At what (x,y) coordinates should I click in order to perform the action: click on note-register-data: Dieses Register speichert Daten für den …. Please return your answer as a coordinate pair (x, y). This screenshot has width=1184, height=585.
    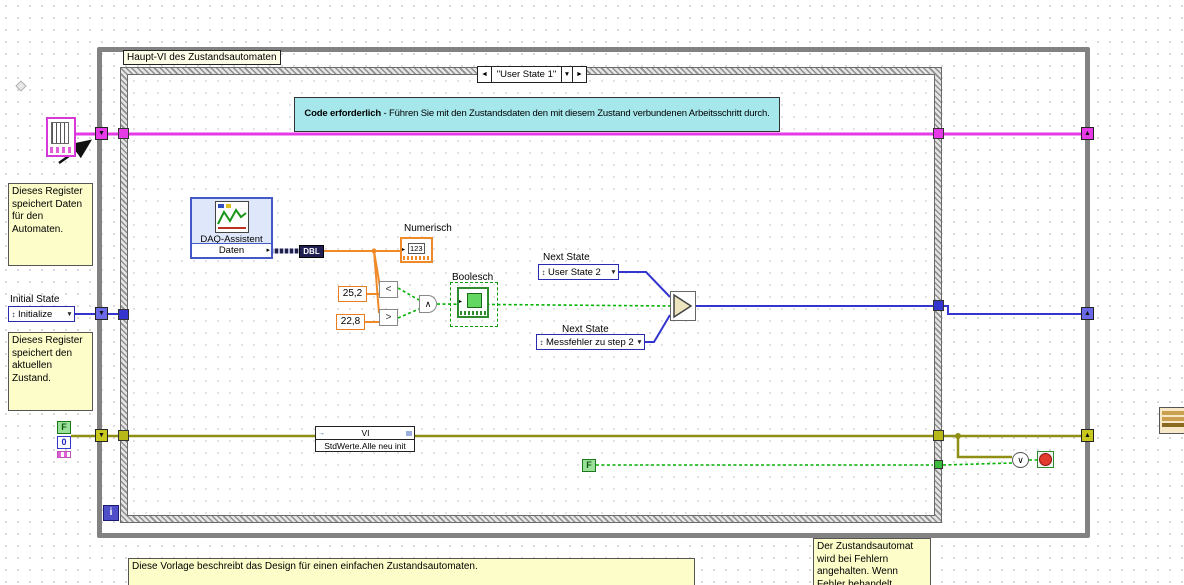
    Looking at the image, I should click on (50, 224).